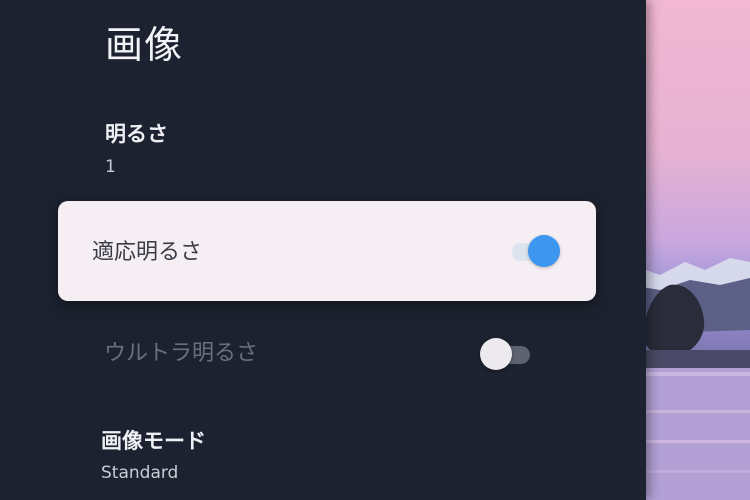 The width and height of the screenshot is (750, 500). I want to click on adaptive-brightness-label: 適応明るさ, so click(147, 252).